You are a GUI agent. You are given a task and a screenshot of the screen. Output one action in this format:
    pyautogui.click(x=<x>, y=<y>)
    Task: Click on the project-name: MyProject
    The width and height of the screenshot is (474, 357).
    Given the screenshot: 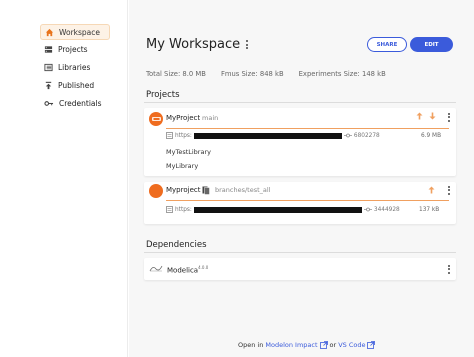 What is the action you would take?
    pyautogui.click(x=183, y=118)
    